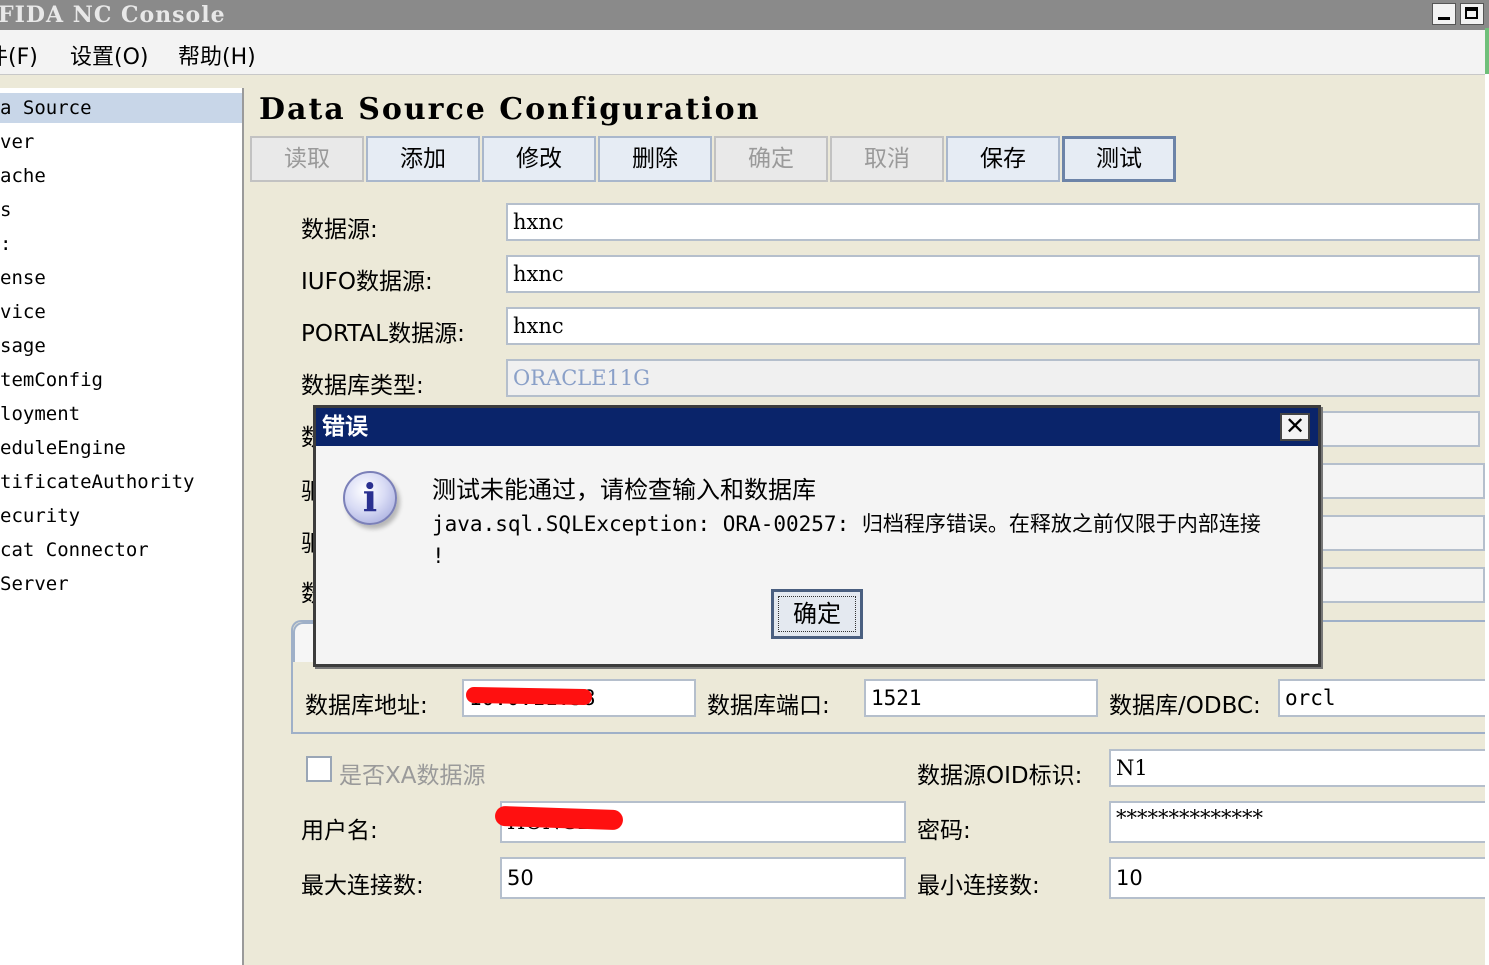 This screenshot has height=965, width=1489. I want to click on save-button: 保存, so click(1003, 159).